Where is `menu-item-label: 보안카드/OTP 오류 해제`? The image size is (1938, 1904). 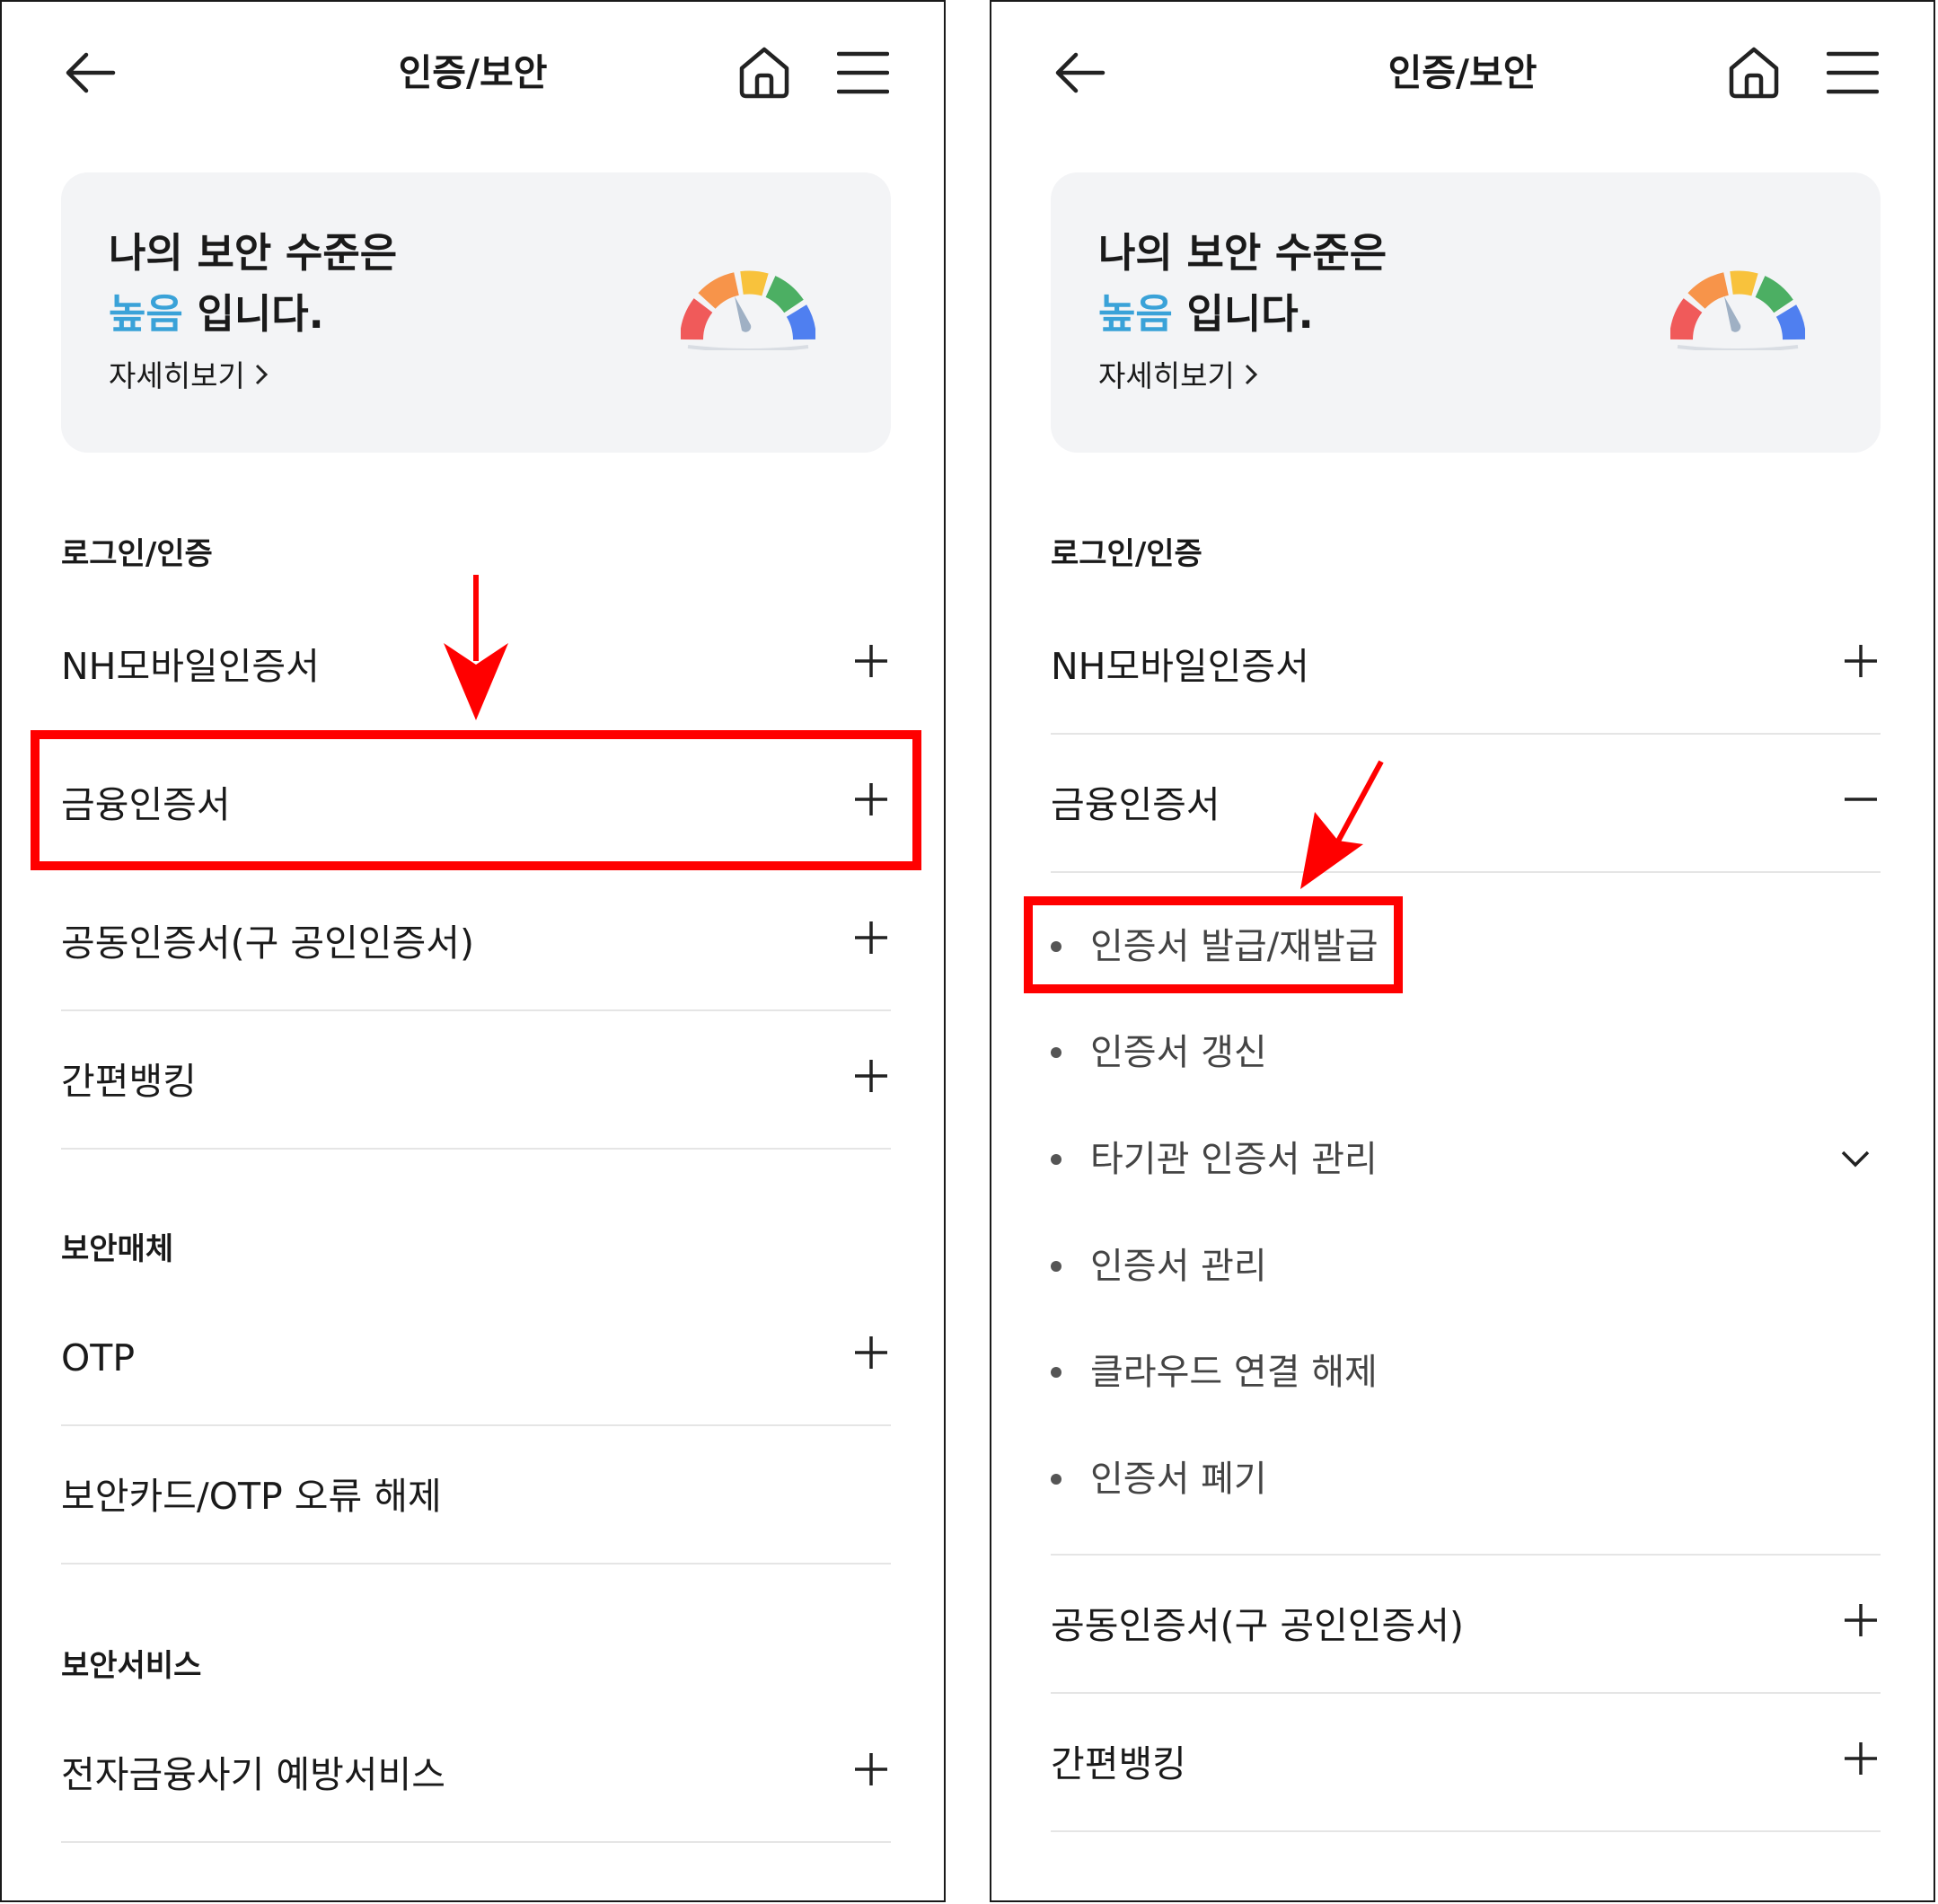
menu-item-label: 보안카드/OTP 오류 해제 is located at coordinates (252, 1496).